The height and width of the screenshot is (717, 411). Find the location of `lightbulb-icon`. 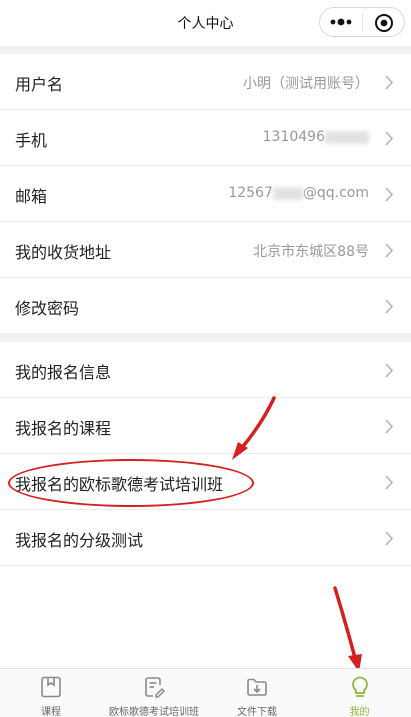

lightbulb-icon is located at coordinates (359, 686).